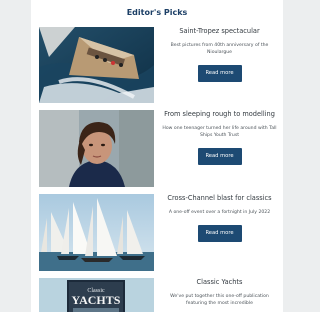 This screenshot has width=320, height=312. I want to click on racing-yacht-photo, so click(96, 65).